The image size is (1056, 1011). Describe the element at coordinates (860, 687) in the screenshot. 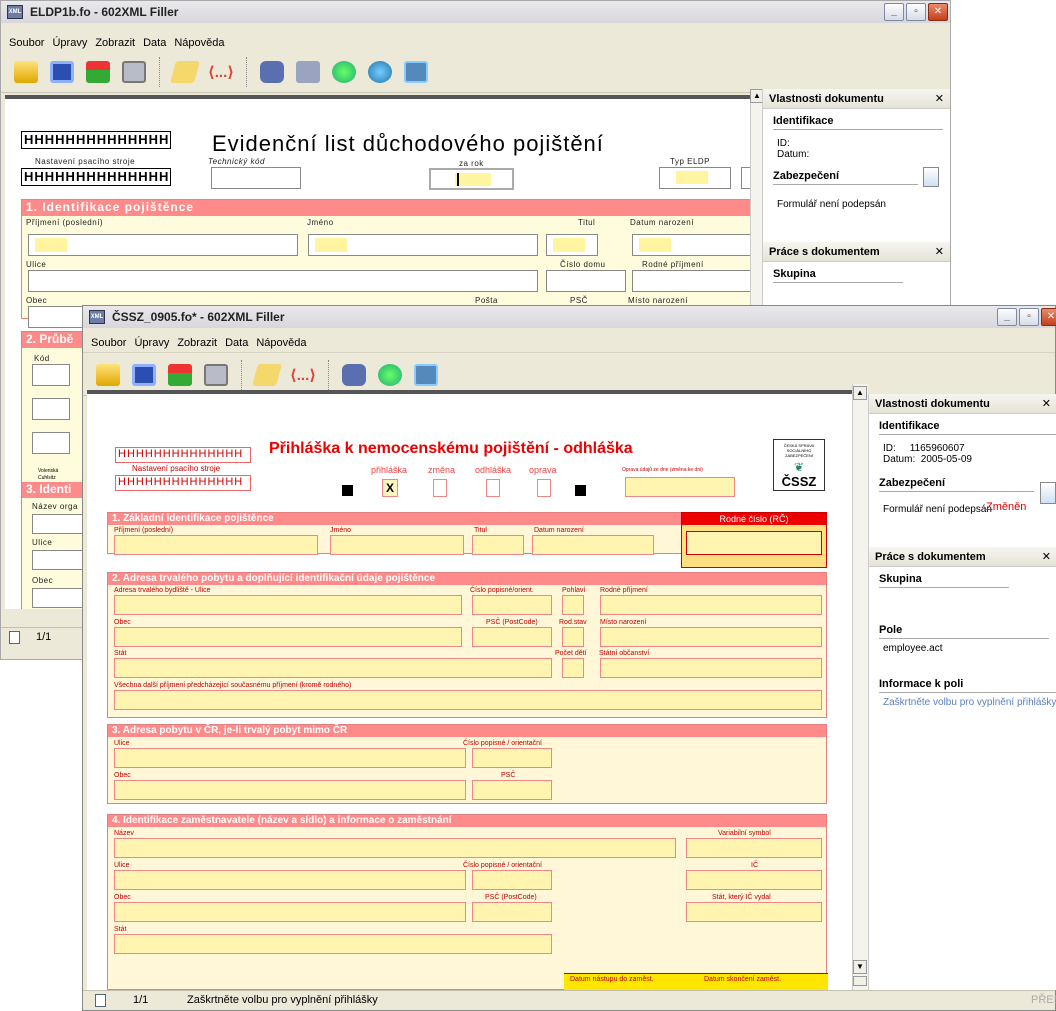

I see `vertical-scrollbar: ▲ ▼` at that location.